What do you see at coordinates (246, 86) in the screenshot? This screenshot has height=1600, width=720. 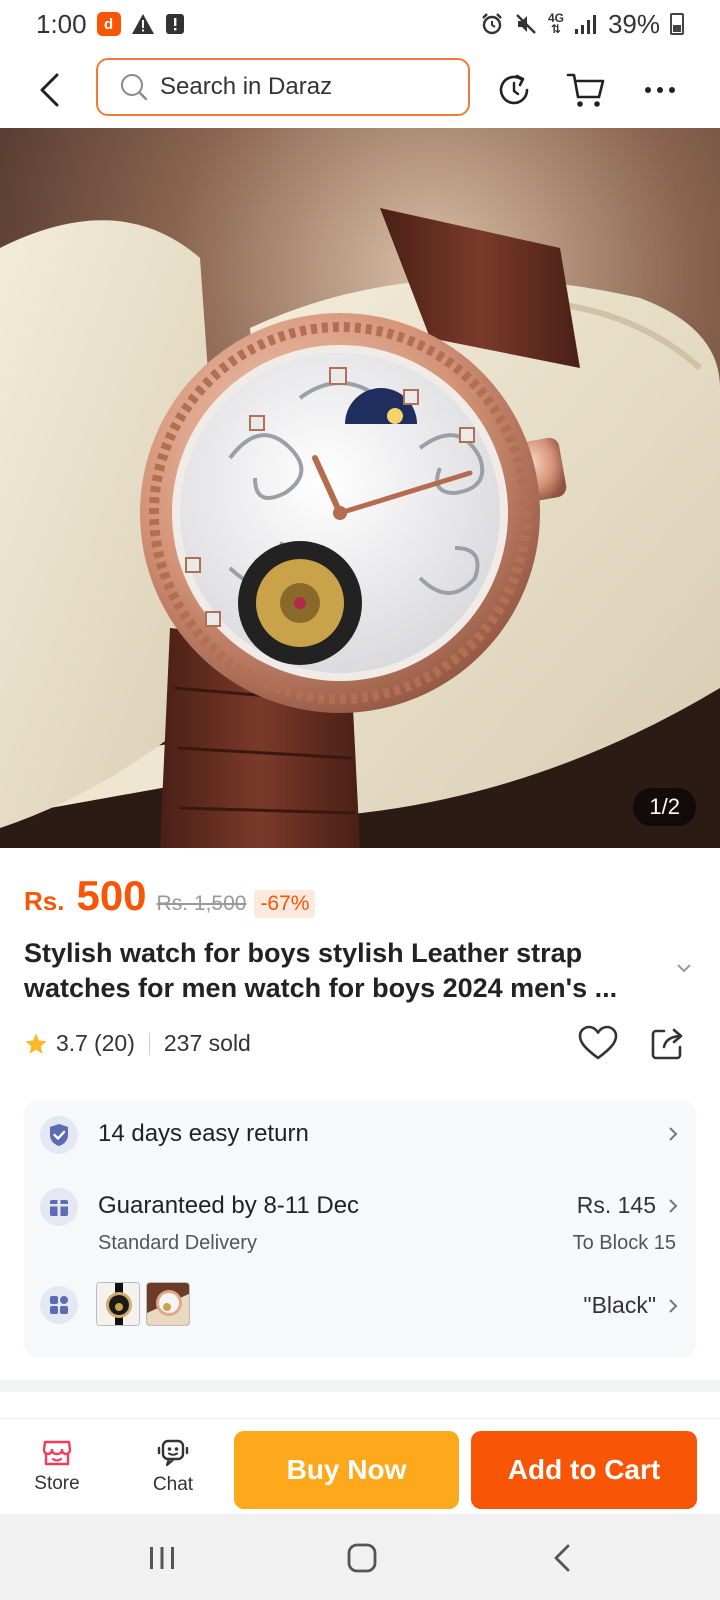 I see `search-placeholder: Search in Daraz` at bounding box center [246, 86].